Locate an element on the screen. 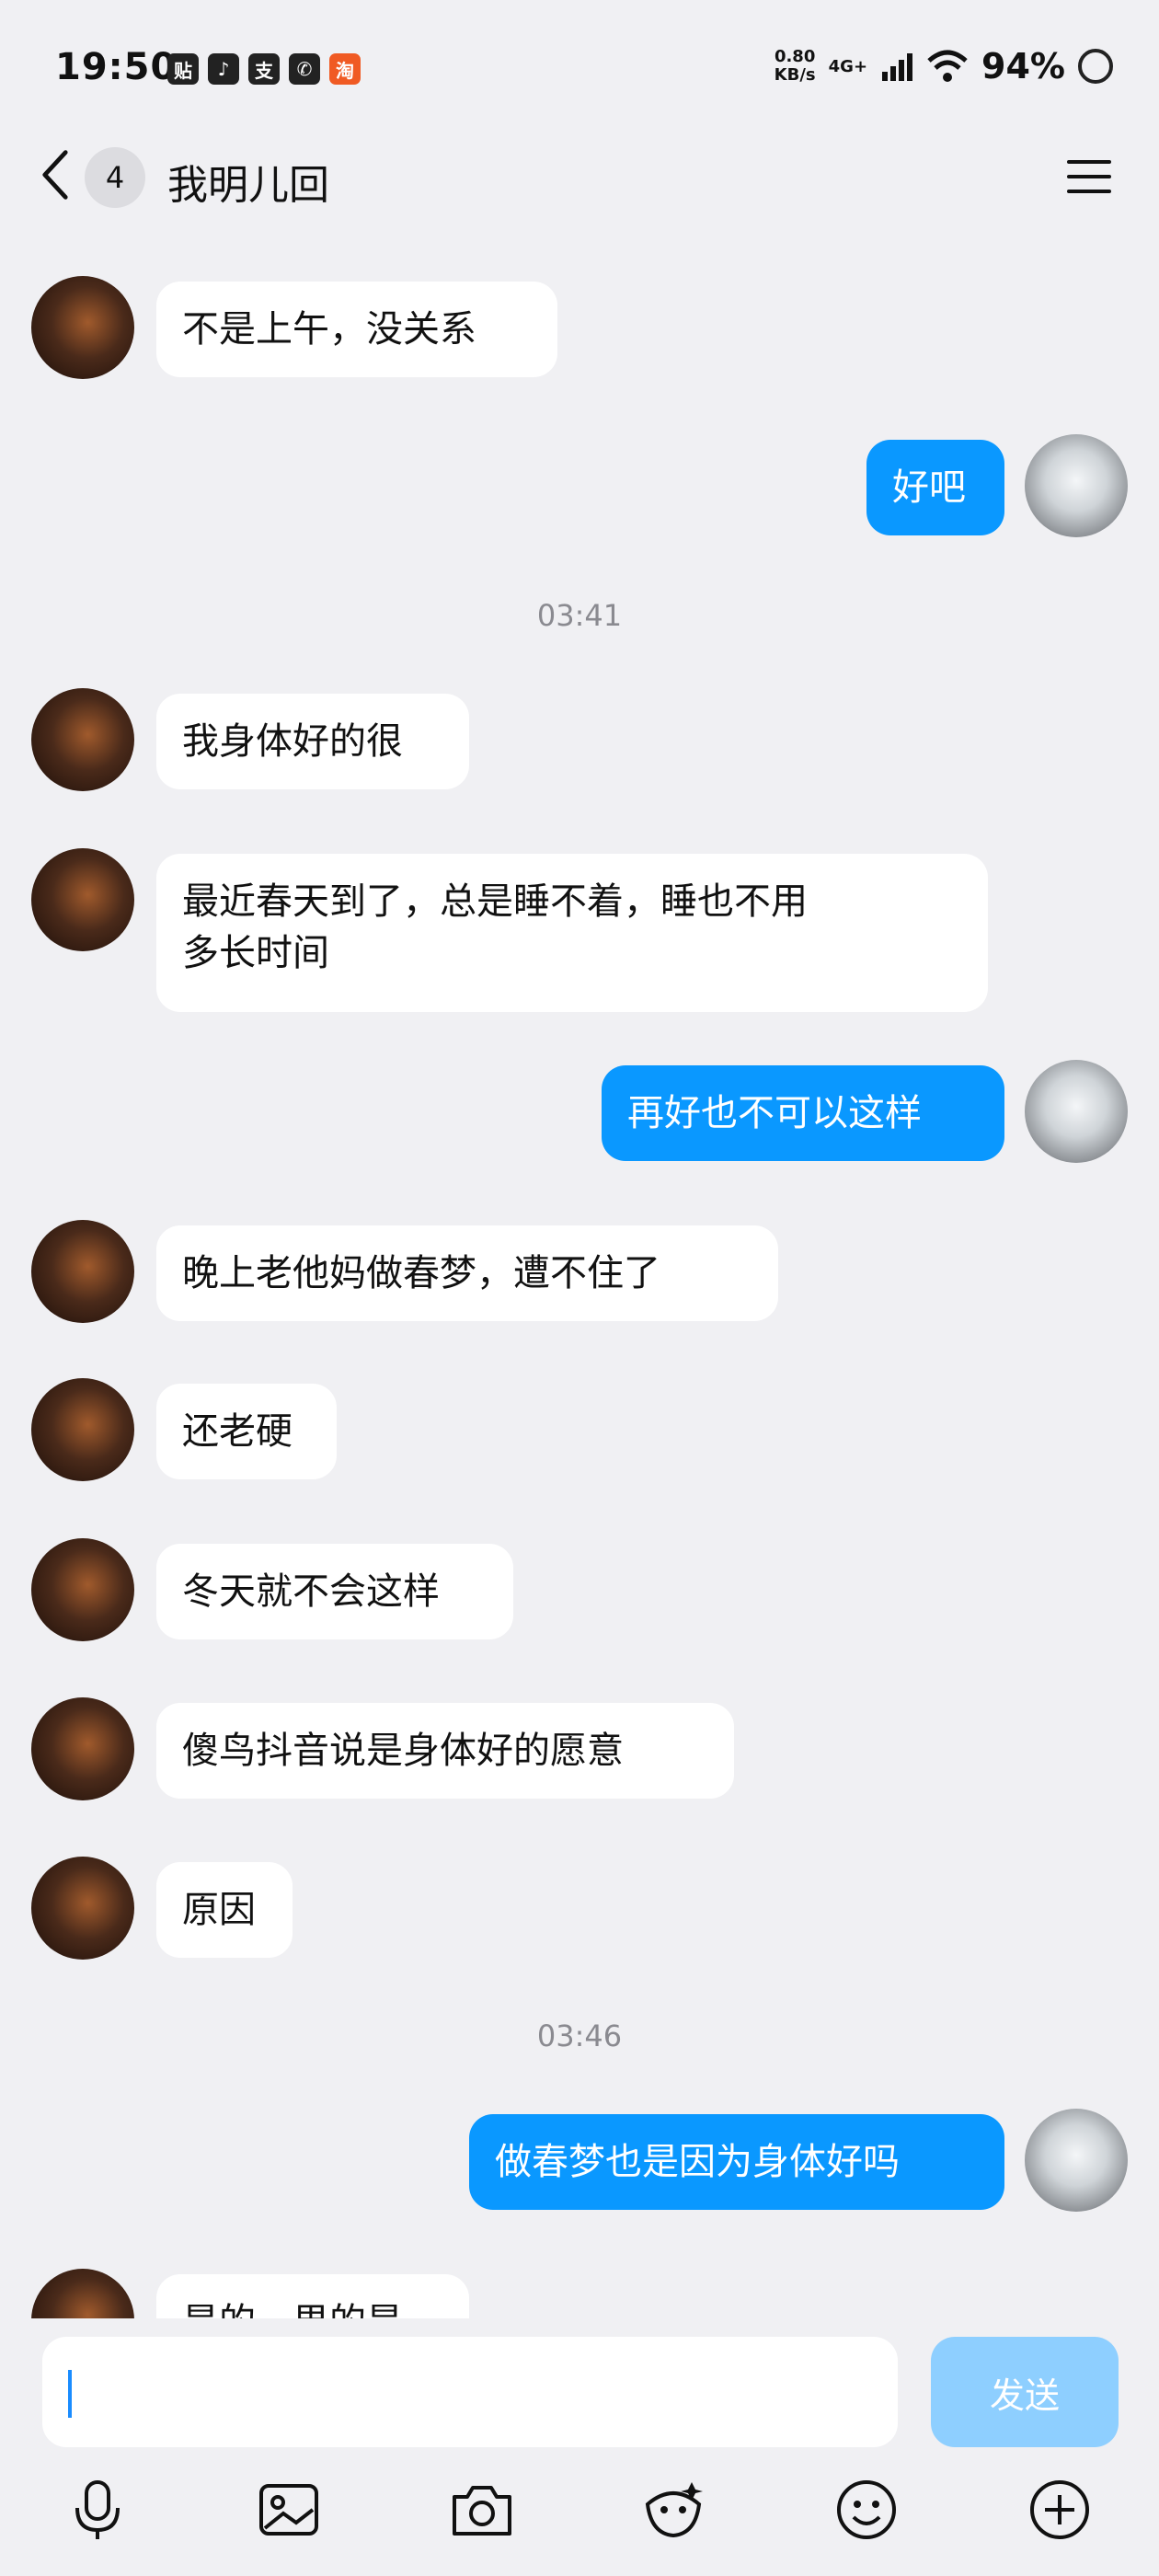 This screenshot has height=2576, width=1159. wifi-icon is located at coordinates (947, 66).